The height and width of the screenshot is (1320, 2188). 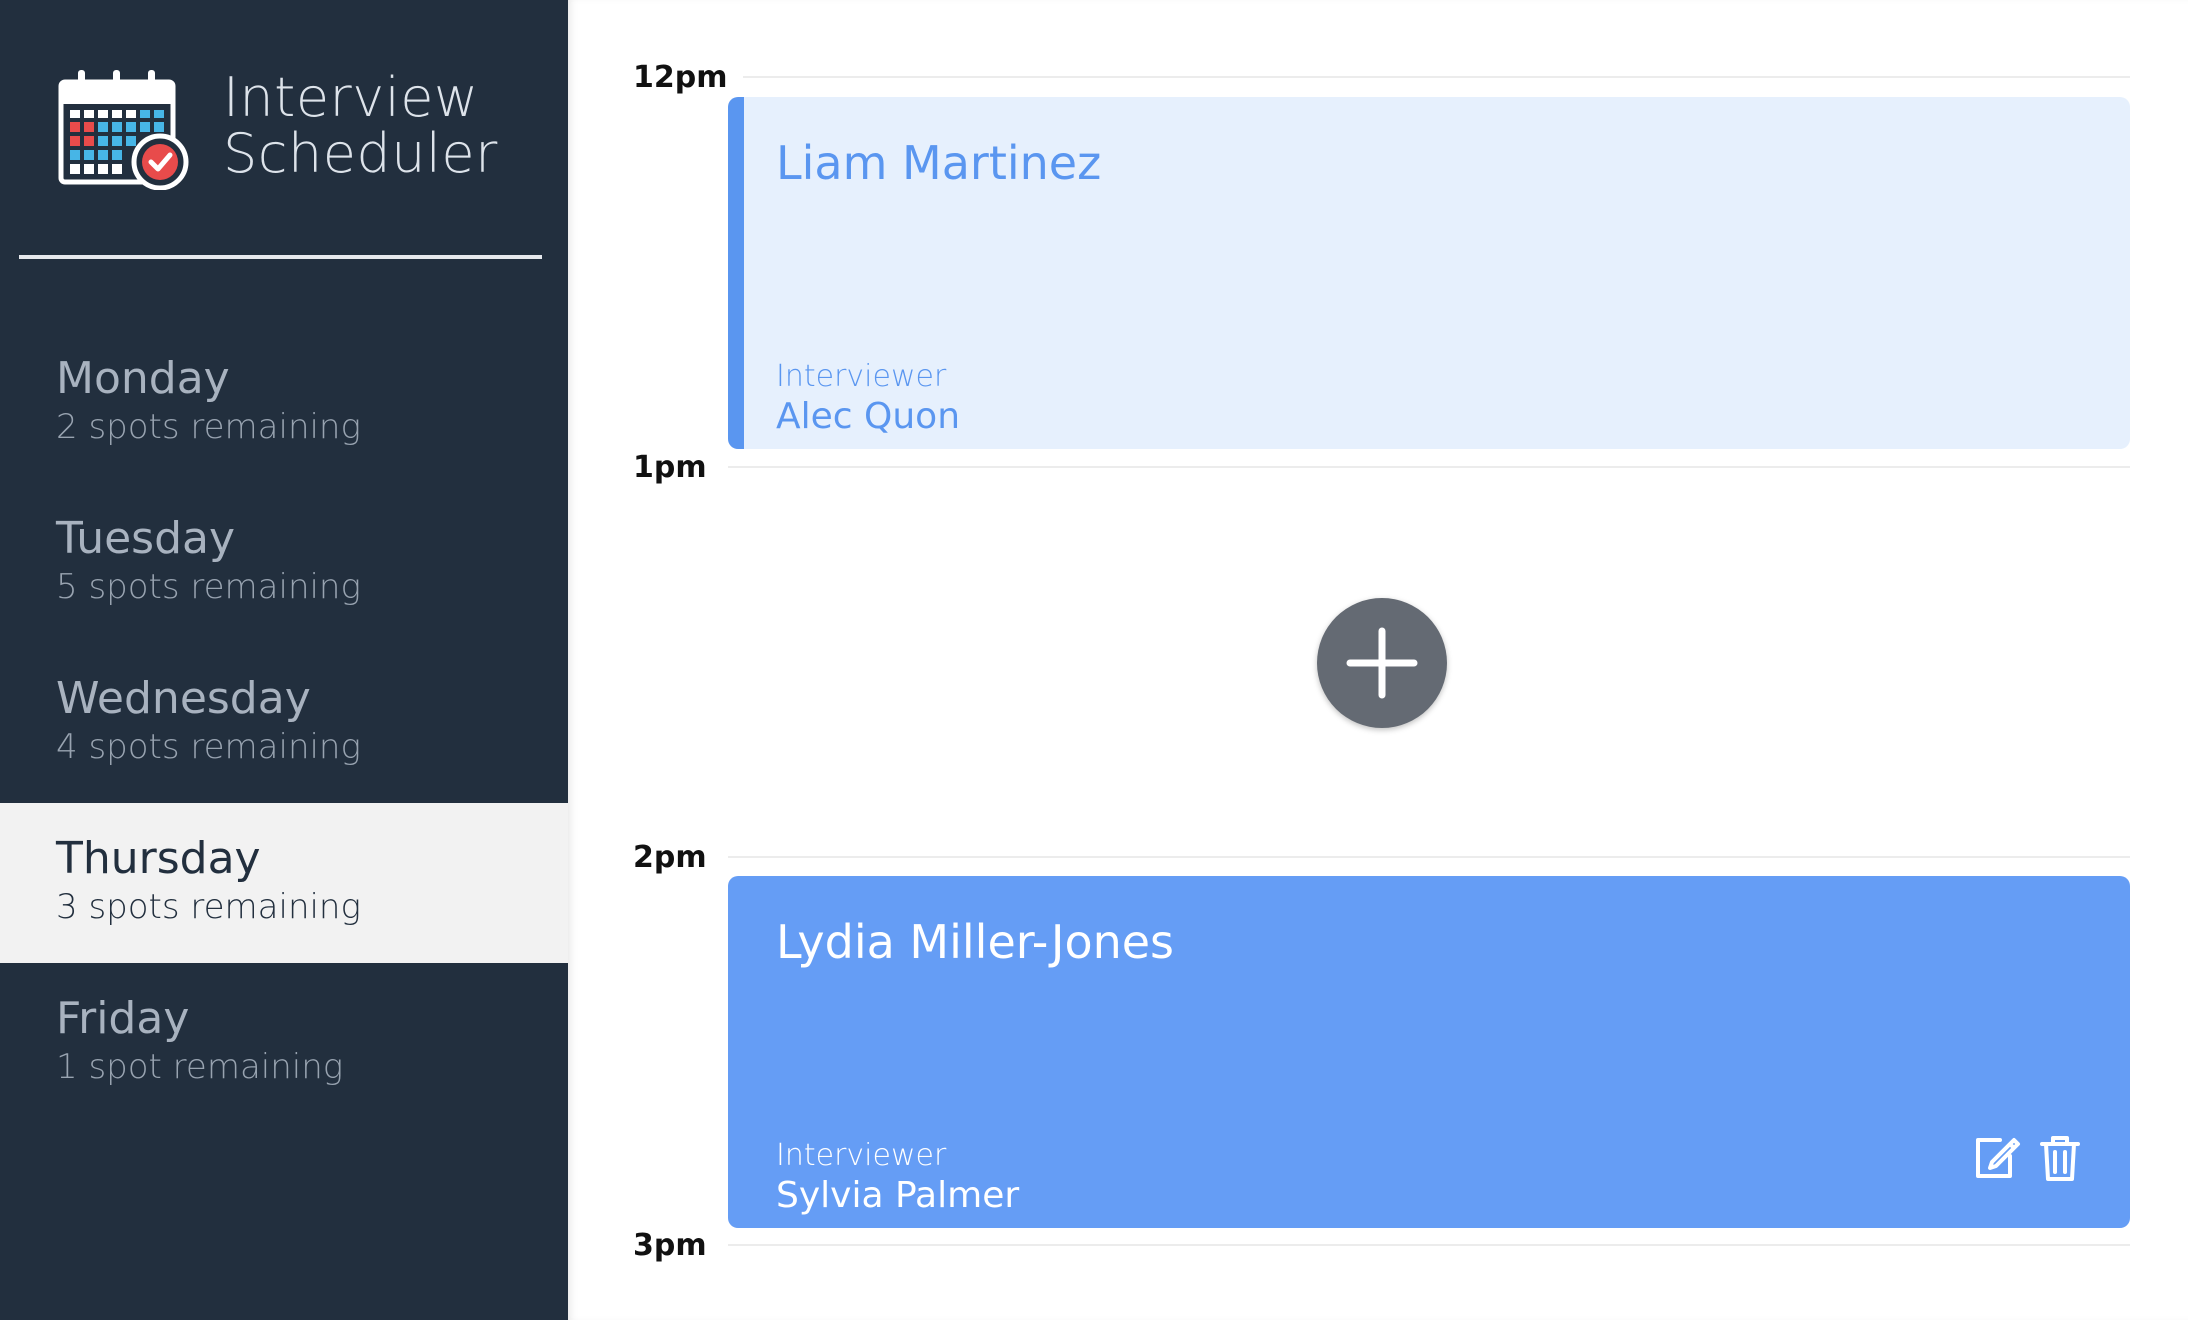 I want to click on app-title-line1: Interview, so click(x=351, y=97).